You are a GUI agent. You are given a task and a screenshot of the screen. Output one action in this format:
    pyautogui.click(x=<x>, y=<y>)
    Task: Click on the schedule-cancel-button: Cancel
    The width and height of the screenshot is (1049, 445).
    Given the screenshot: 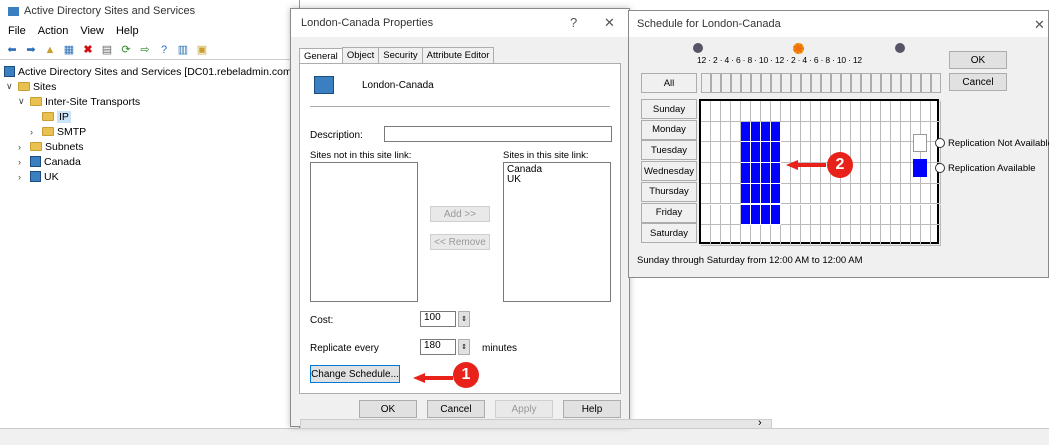 What is the action you would take?
    pyautogui.click(x=978, y=82)
    